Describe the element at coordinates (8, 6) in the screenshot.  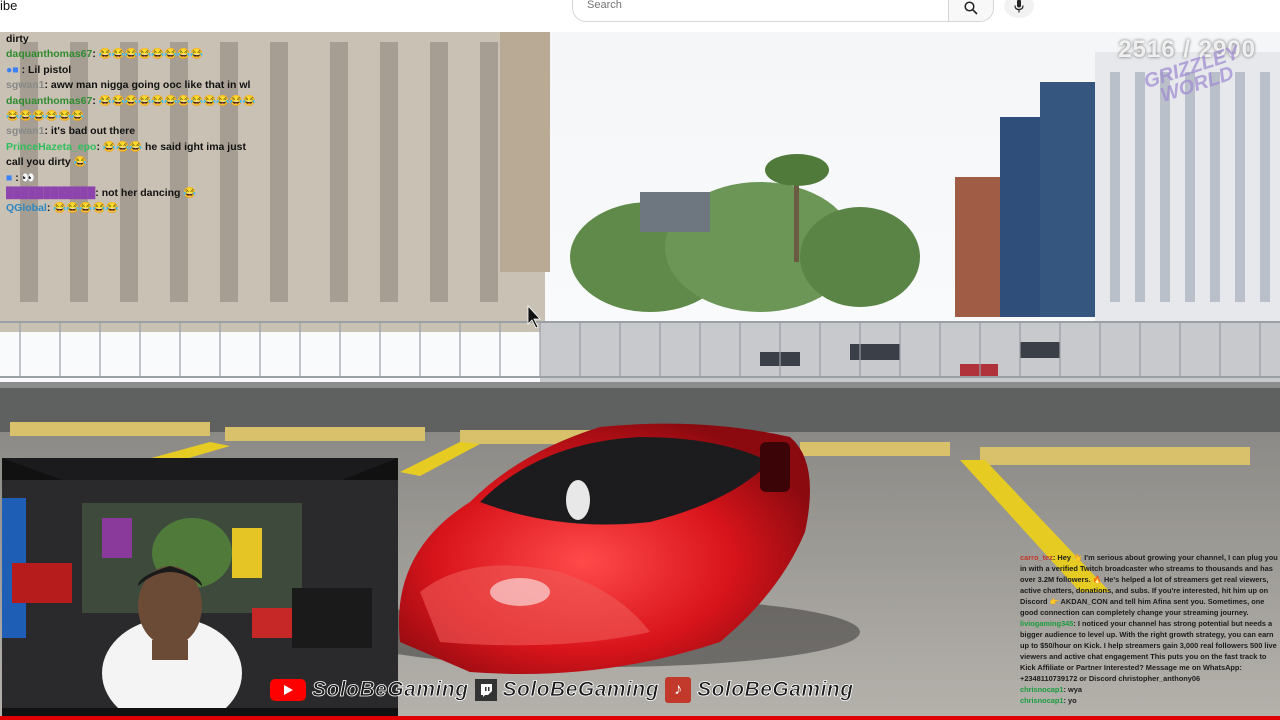
I see `brand-logo-text: ibe` at that location.